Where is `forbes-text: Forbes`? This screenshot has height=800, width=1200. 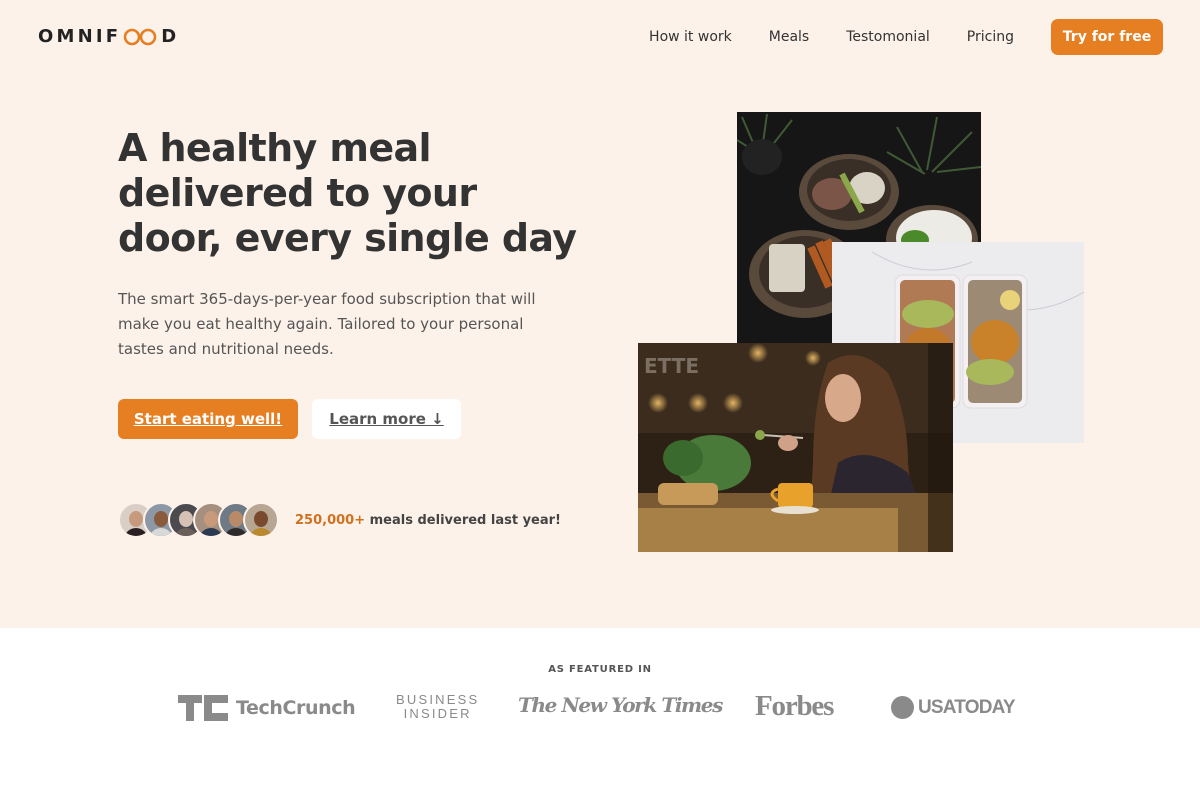
forbes-text: Forbes is located at coordinates (794, 706).